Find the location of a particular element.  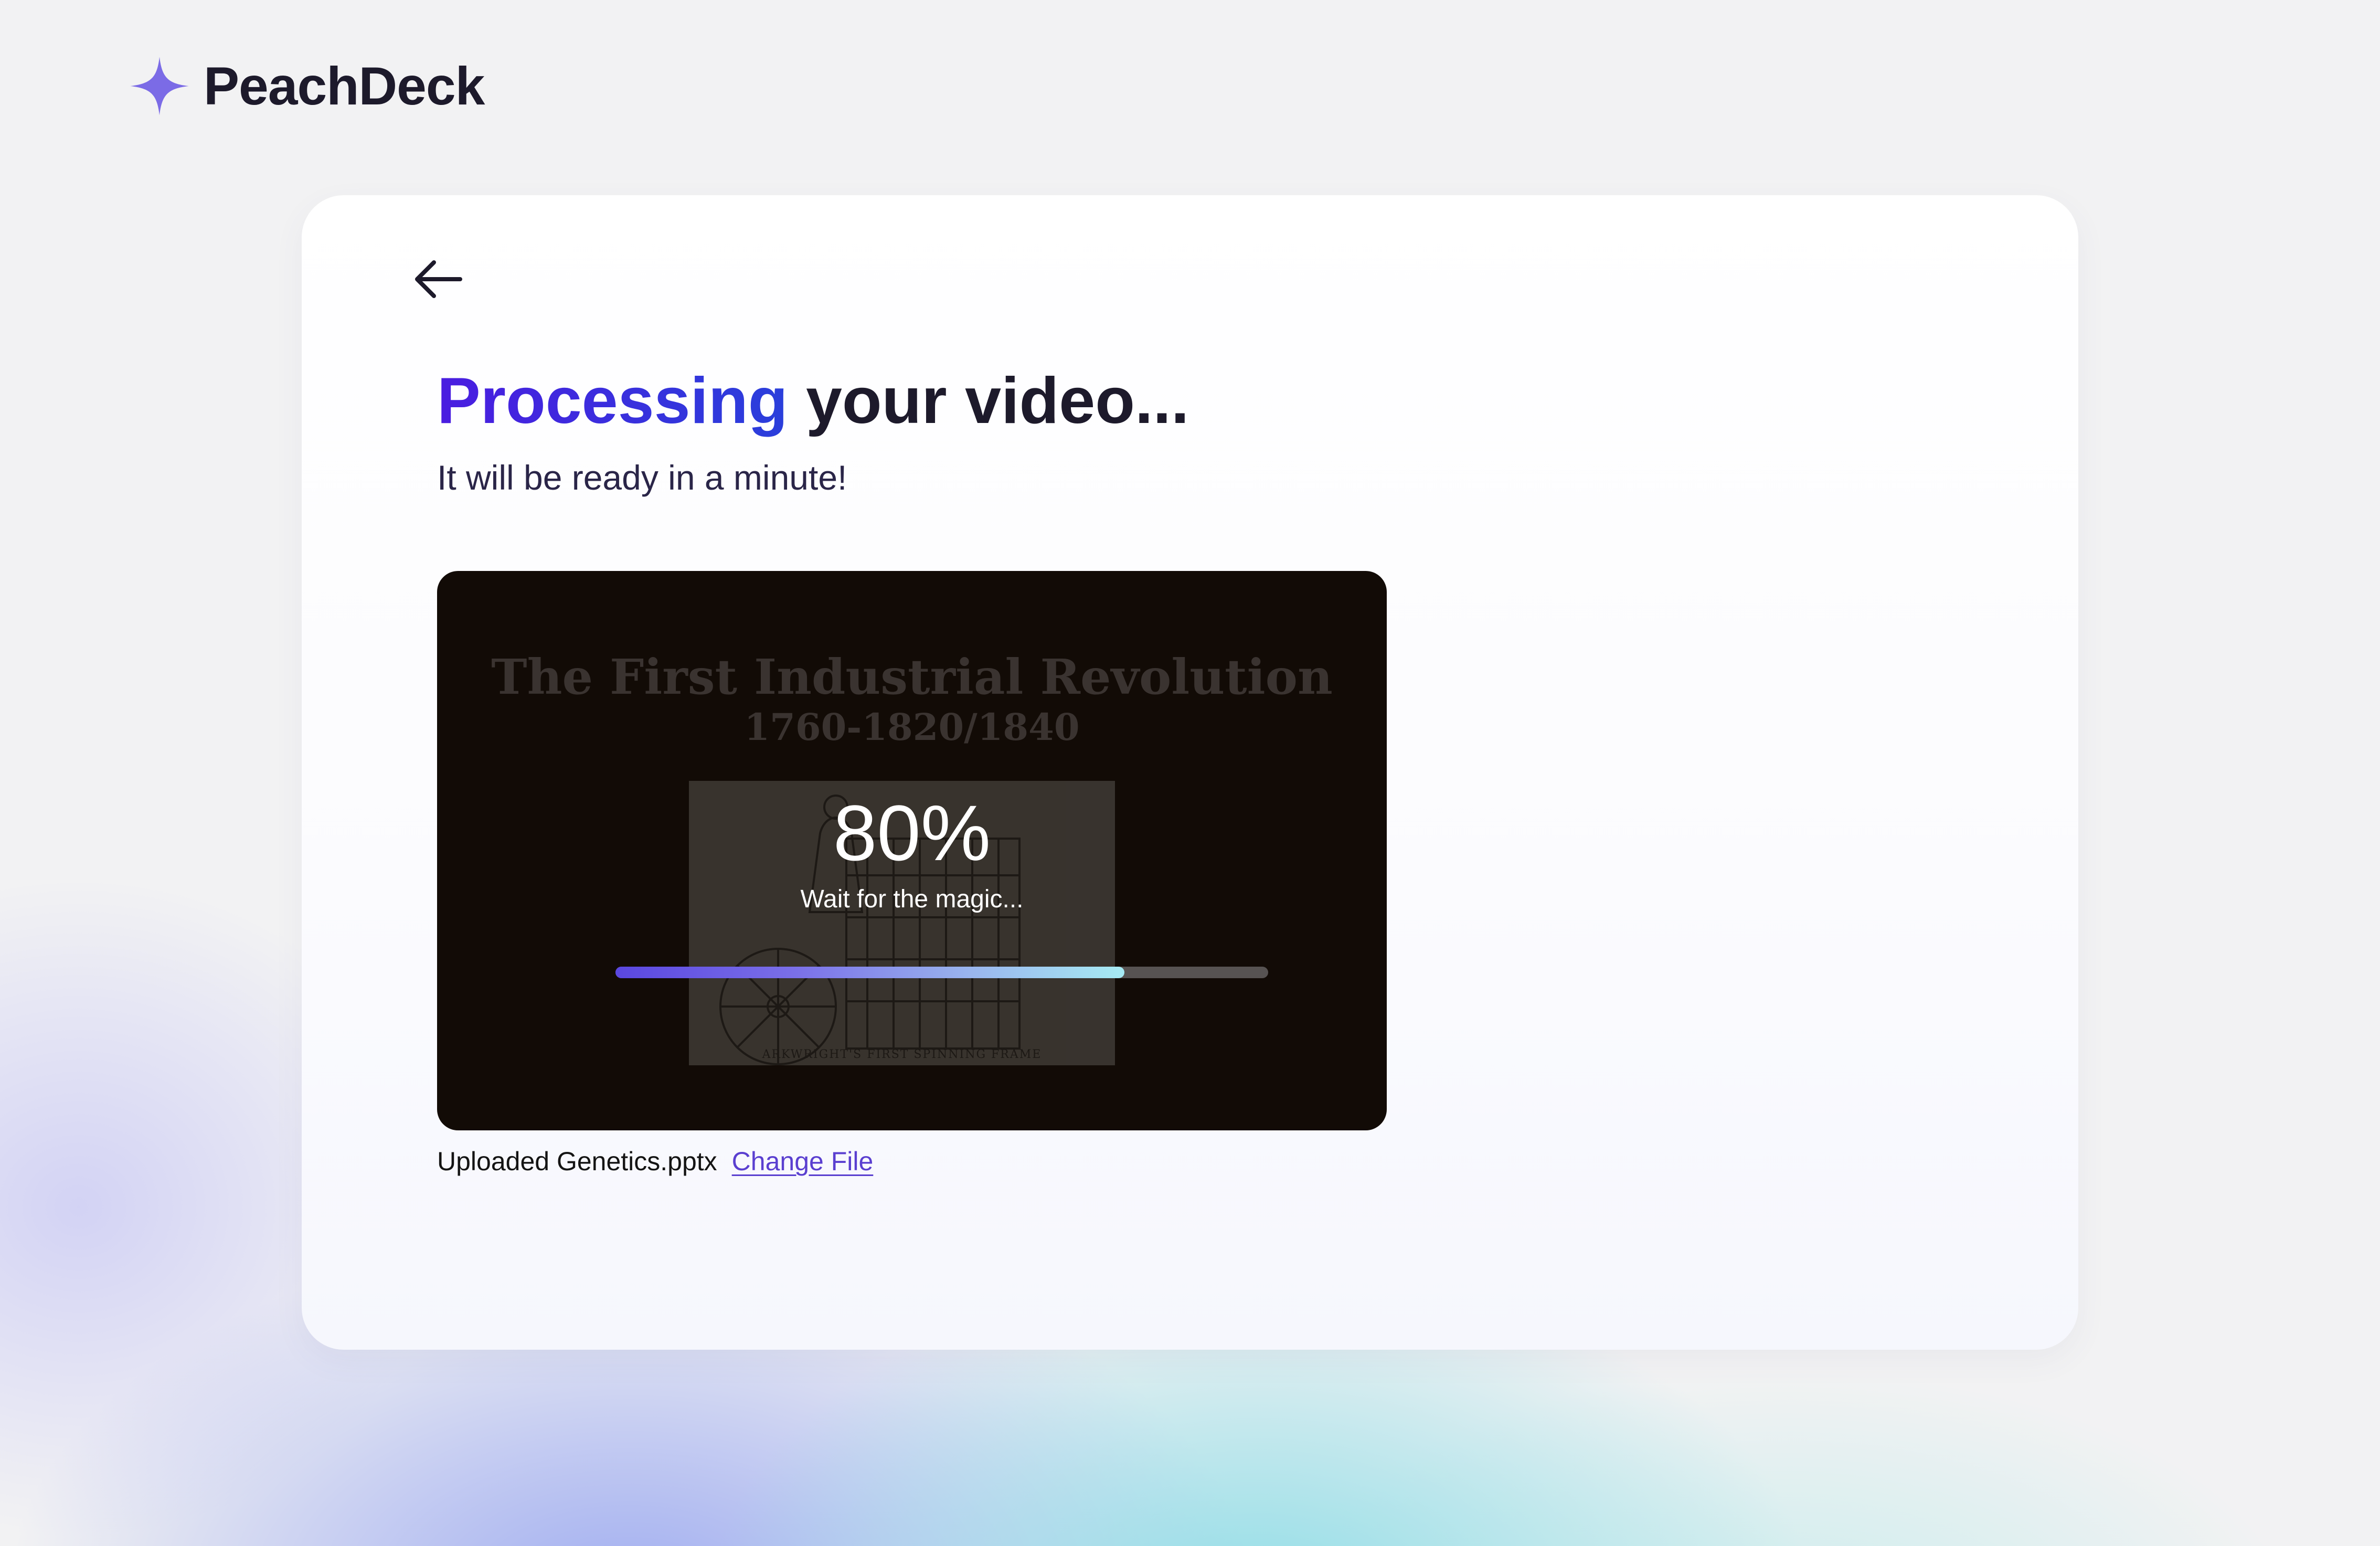

slide-title: The First Industrial Revolution is located at coordinates (912, 677).